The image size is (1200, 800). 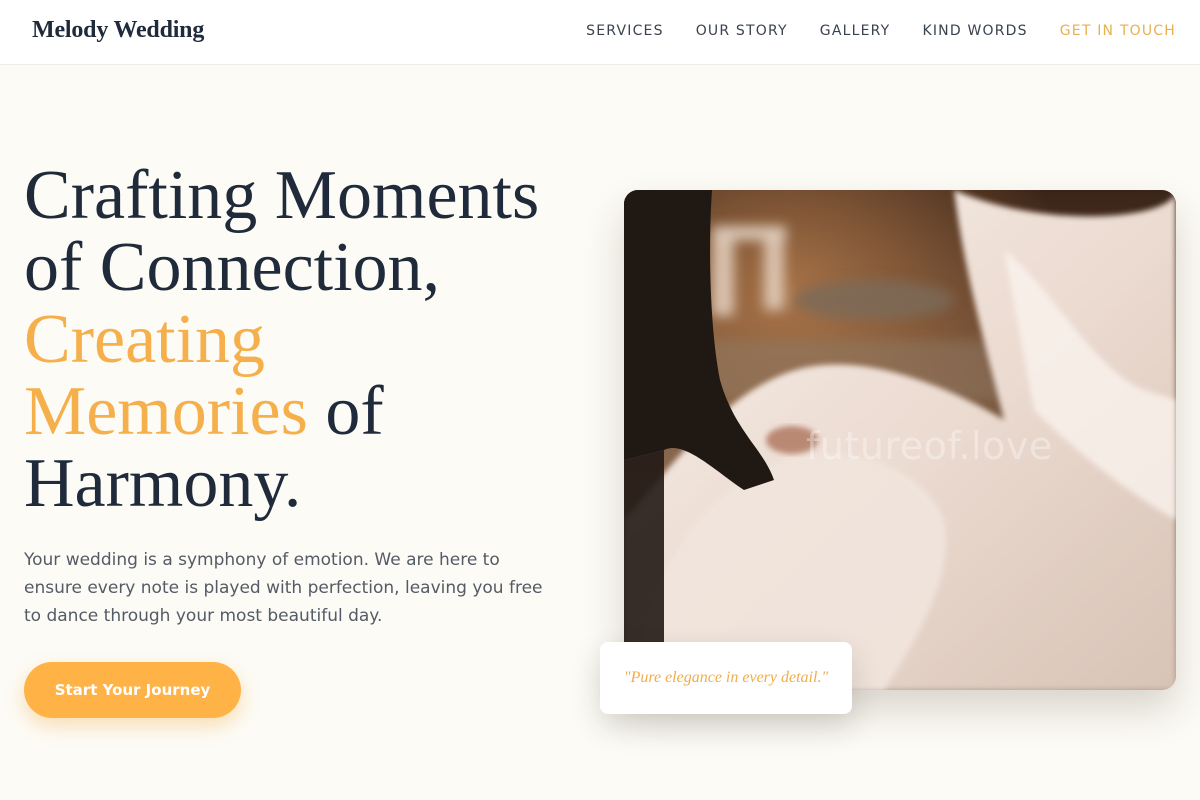 What do you see at coordinates (232, 267) in the screenshot?
I see `headline-line-2: of Connection,` at bounding box center [232, 267].